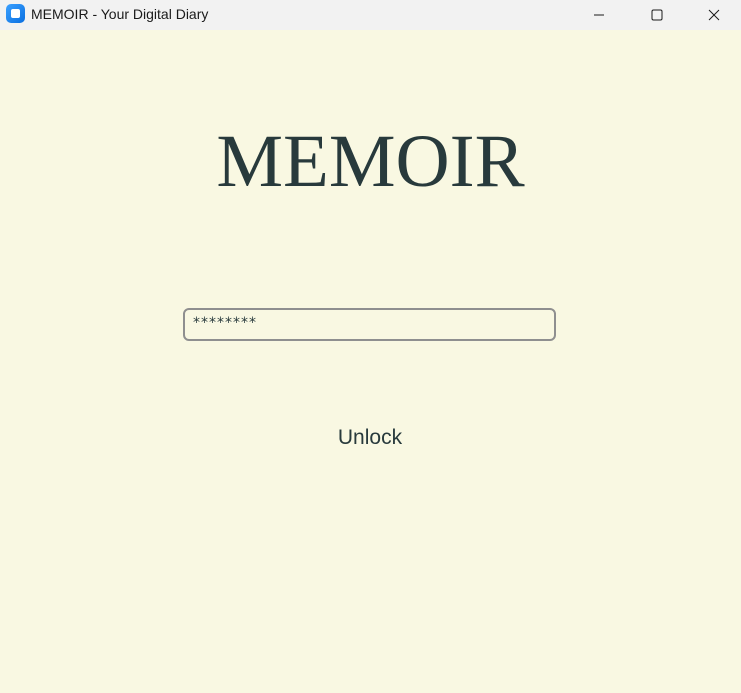  Describe the element at coordinates (370, 15) in the screenshot. I see `title-bar: MEMOIR - Your Digital Diary` at that location.